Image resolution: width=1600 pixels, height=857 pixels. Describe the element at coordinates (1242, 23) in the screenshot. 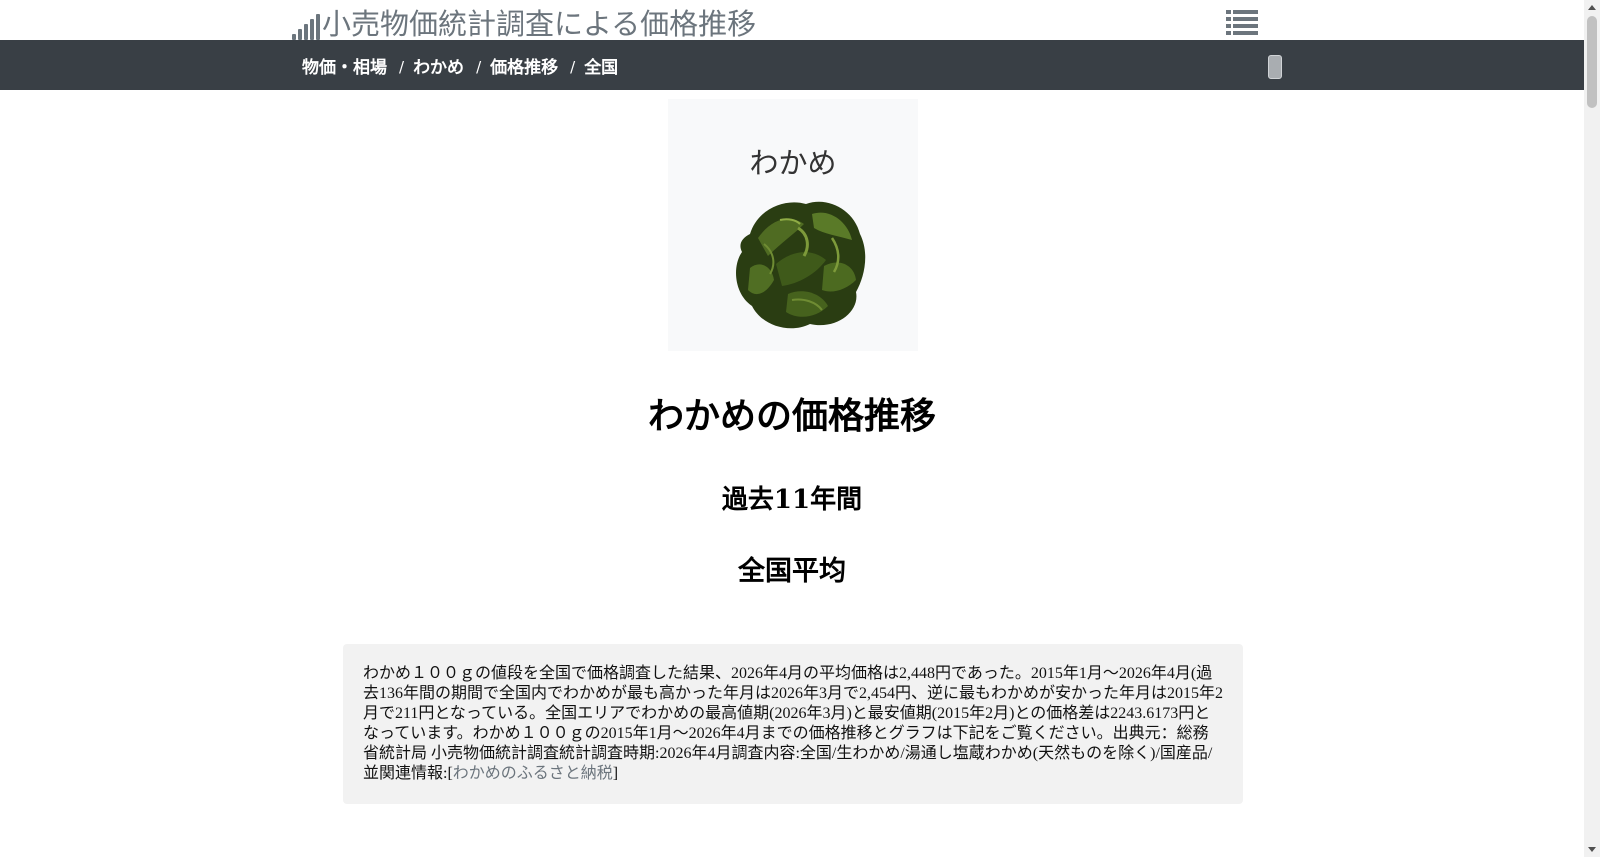

I see `list-icon` at that location.